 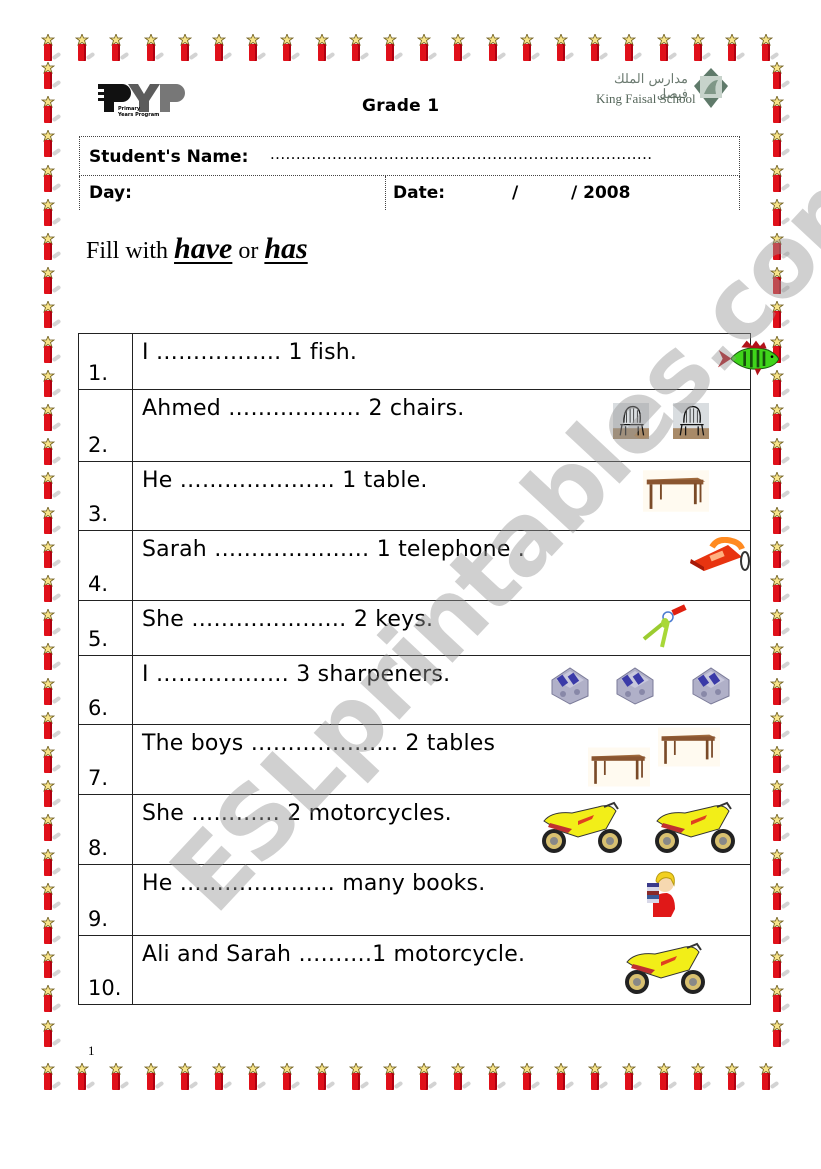 I want to click on exercise-row: 10. Ali and Sarah ……….1 motorcycle., so click(x=414, y=970).